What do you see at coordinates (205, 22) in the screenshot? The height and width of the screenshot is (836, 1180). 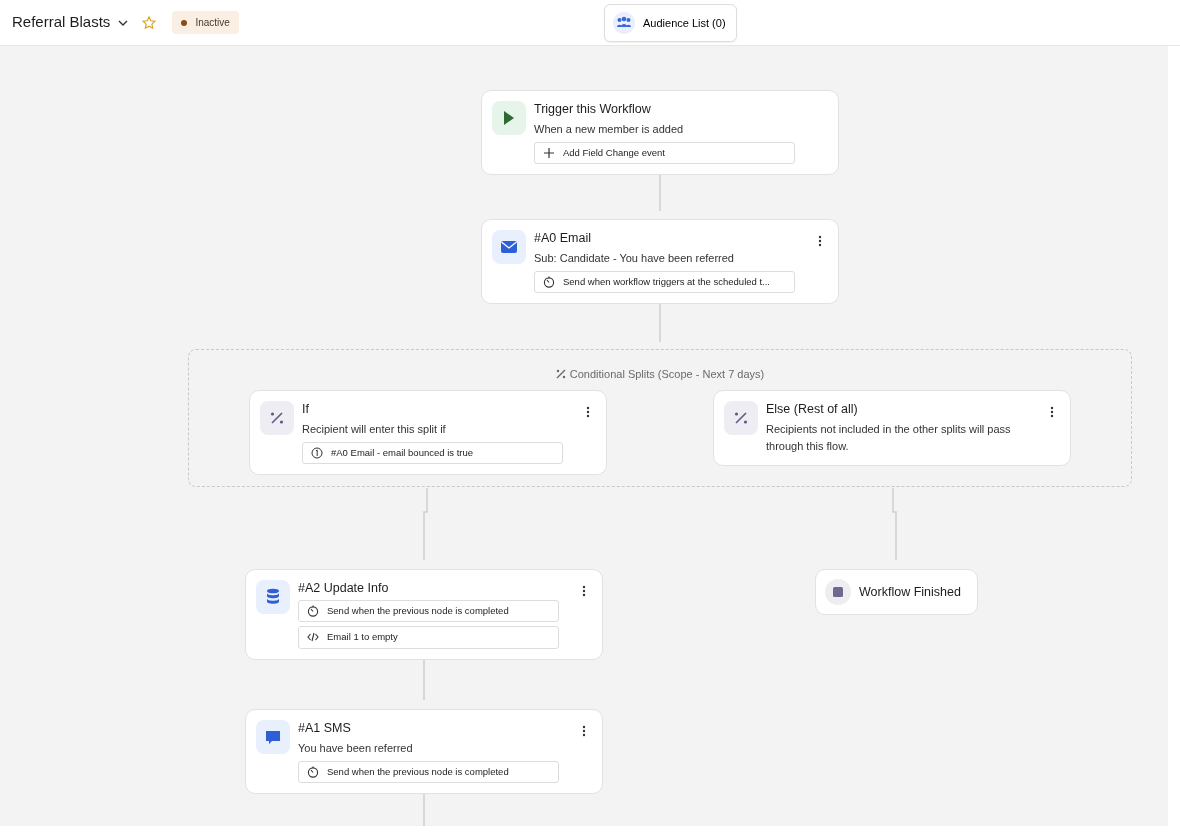 I see `status-badge: Inactive` at bounding box center [205, 22].